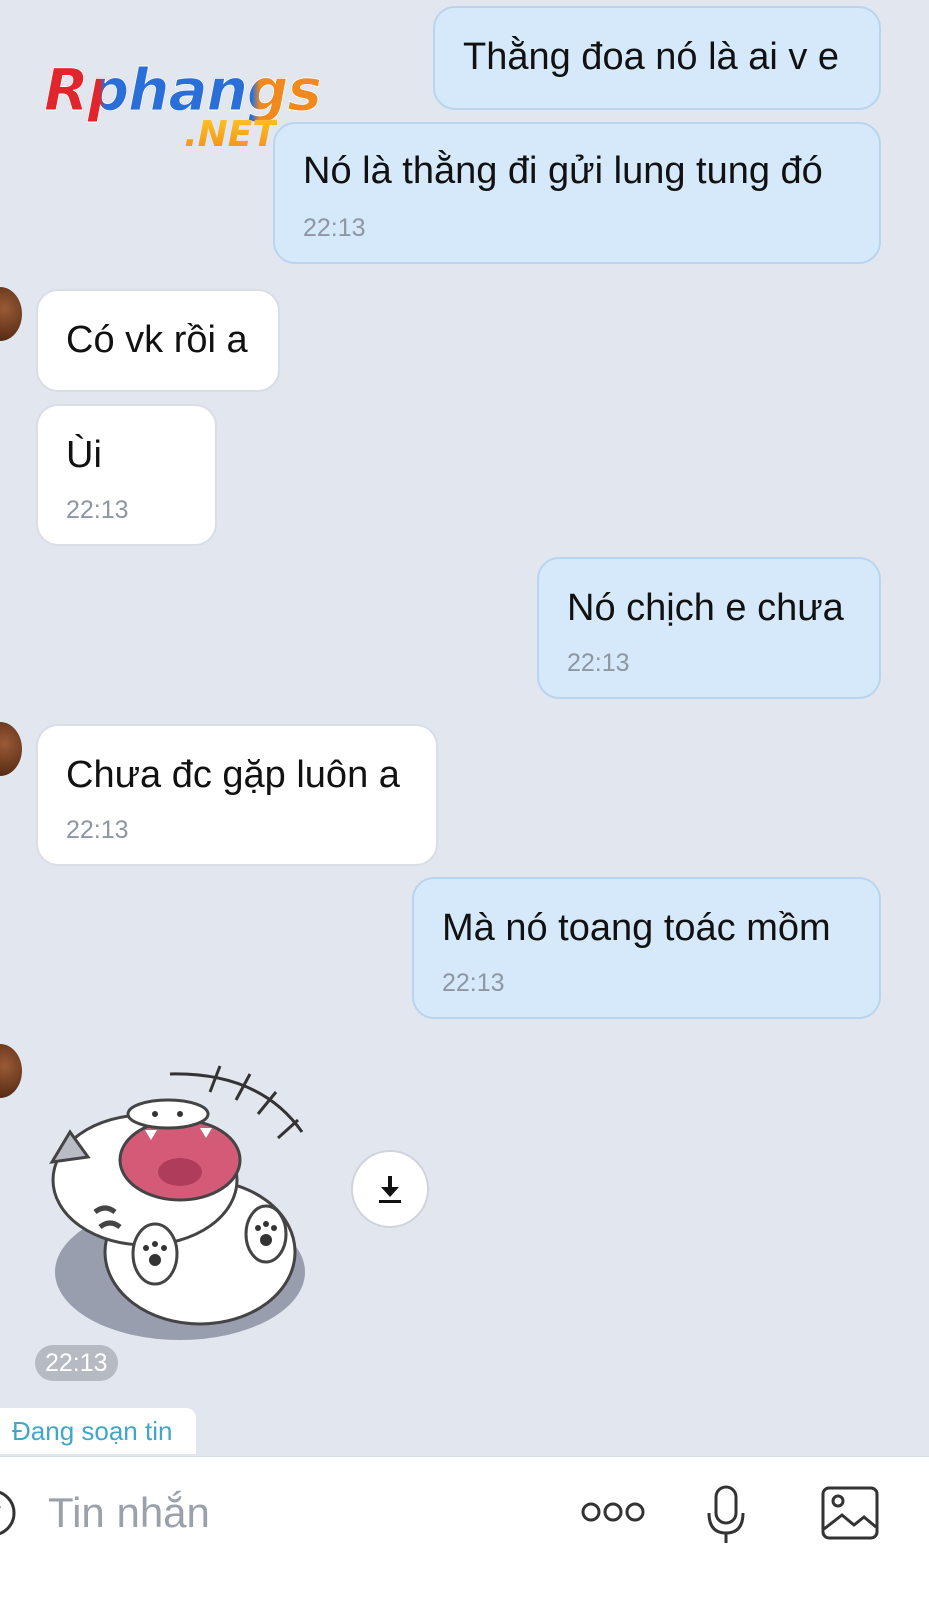  I want to click on message-input: Tin nhắn, so click(129, 1513).